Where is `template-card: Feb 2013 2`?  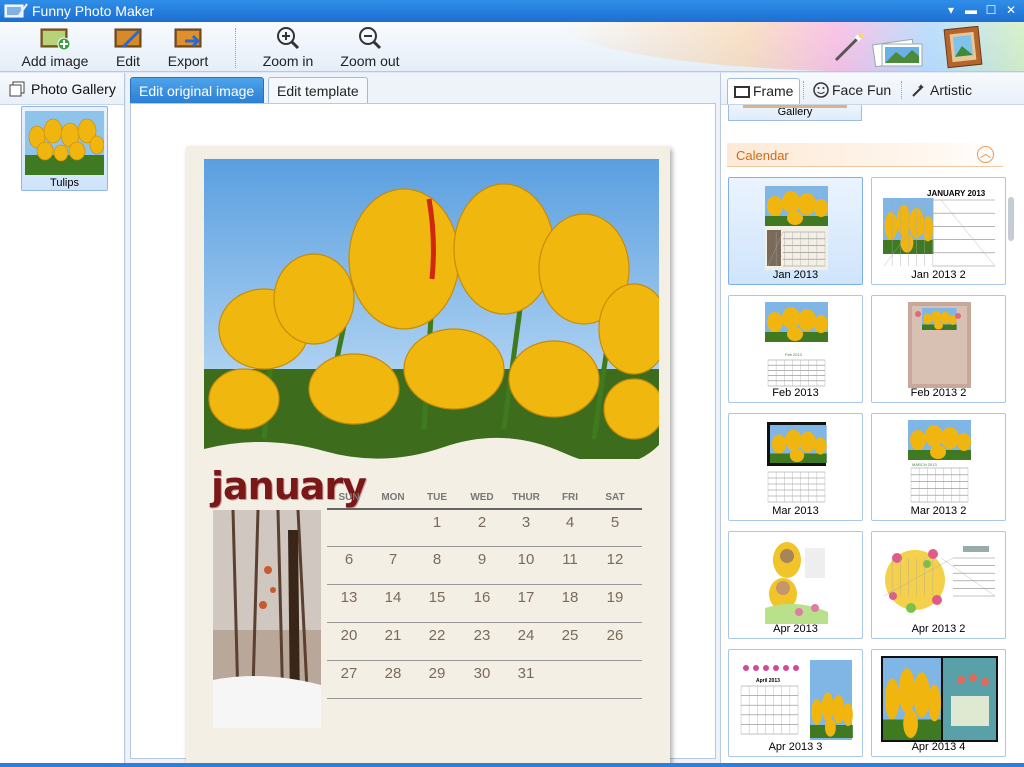
template-card: Feb 2013 2 is located at coordinates (938, 349).